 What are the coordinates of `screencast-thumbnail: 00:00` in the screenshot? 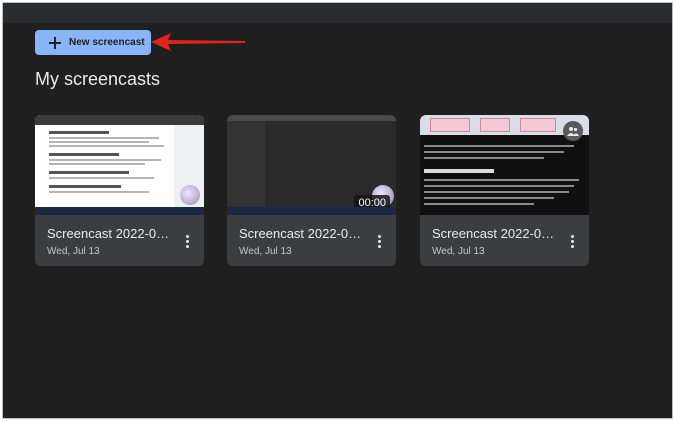 It's located at (311, 165).